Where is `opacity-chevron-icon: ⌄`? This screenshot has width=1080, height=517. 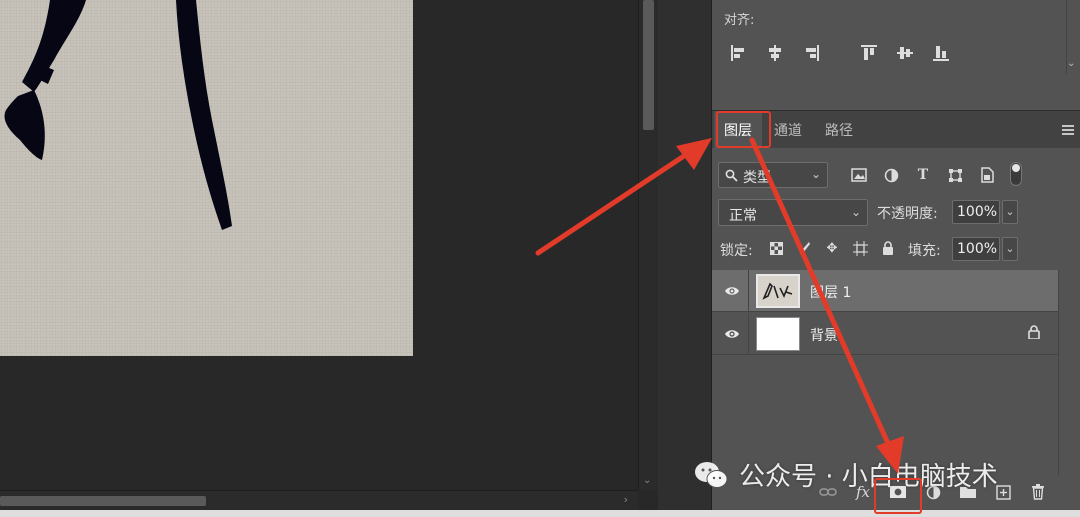
opacity-chevron-icon: ⌄ is located at coordinates (1010, 212).